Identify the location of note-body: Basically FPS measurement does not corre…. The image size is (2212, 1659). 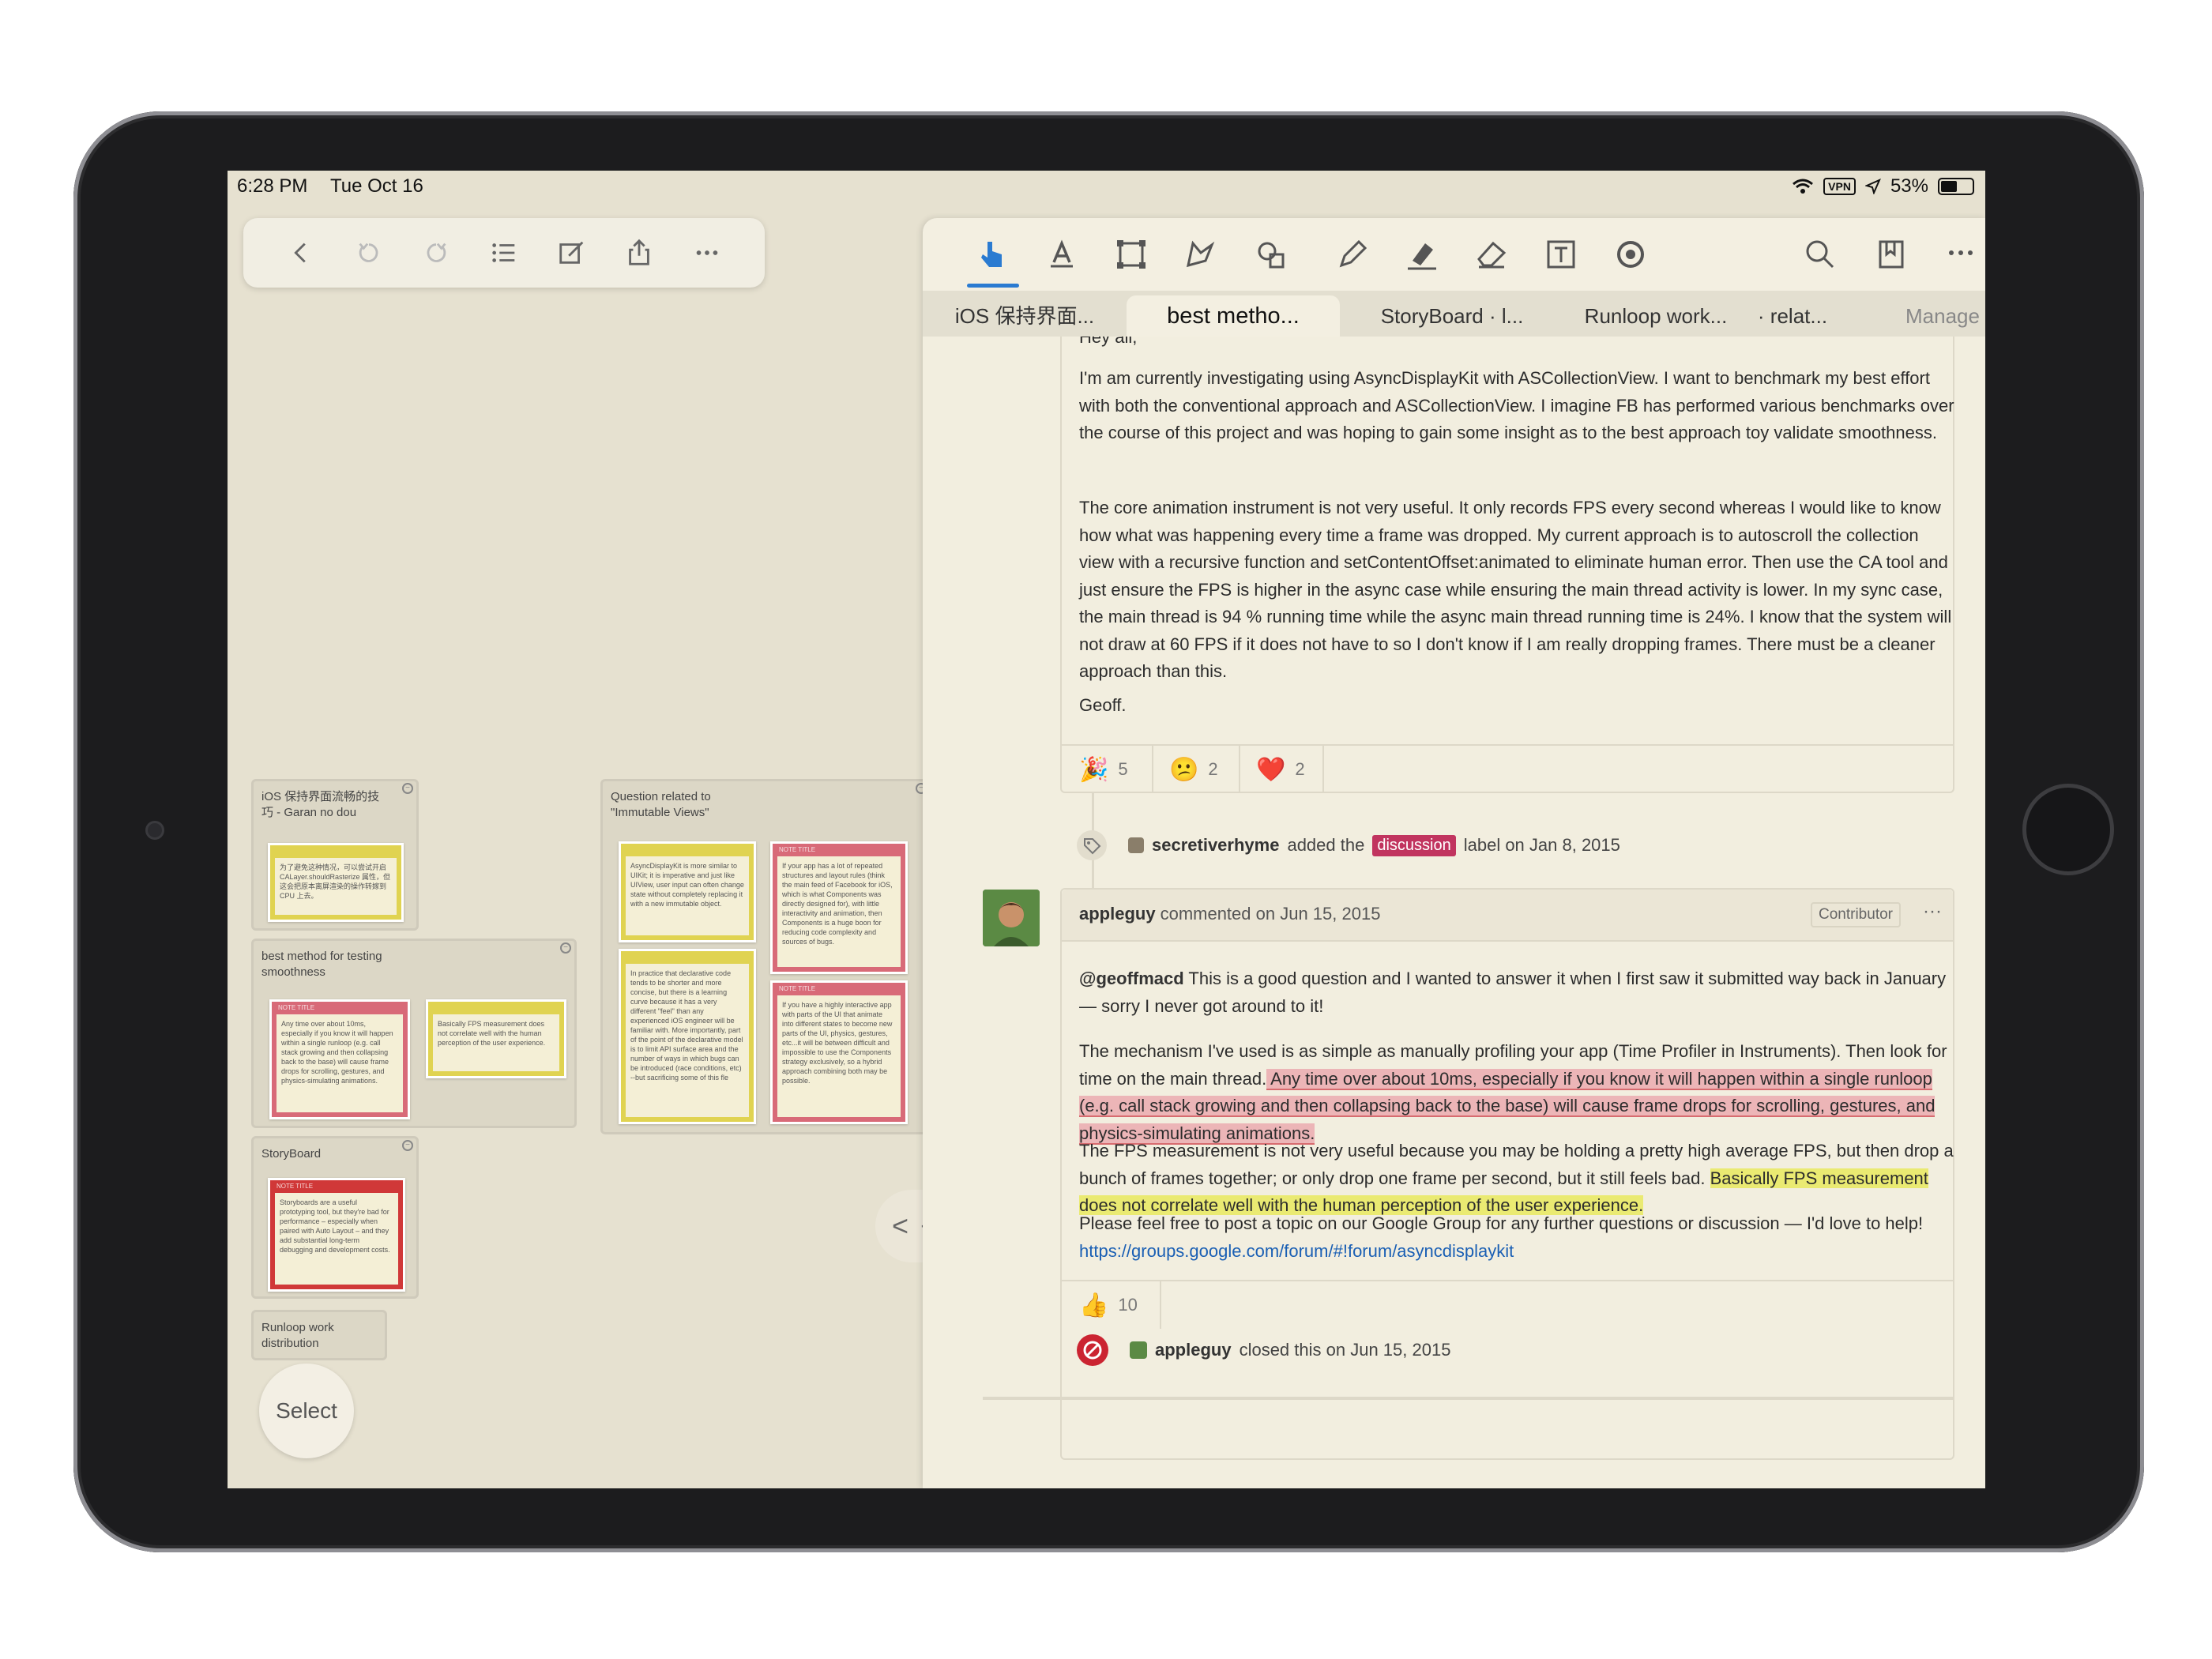
(496, 1042).